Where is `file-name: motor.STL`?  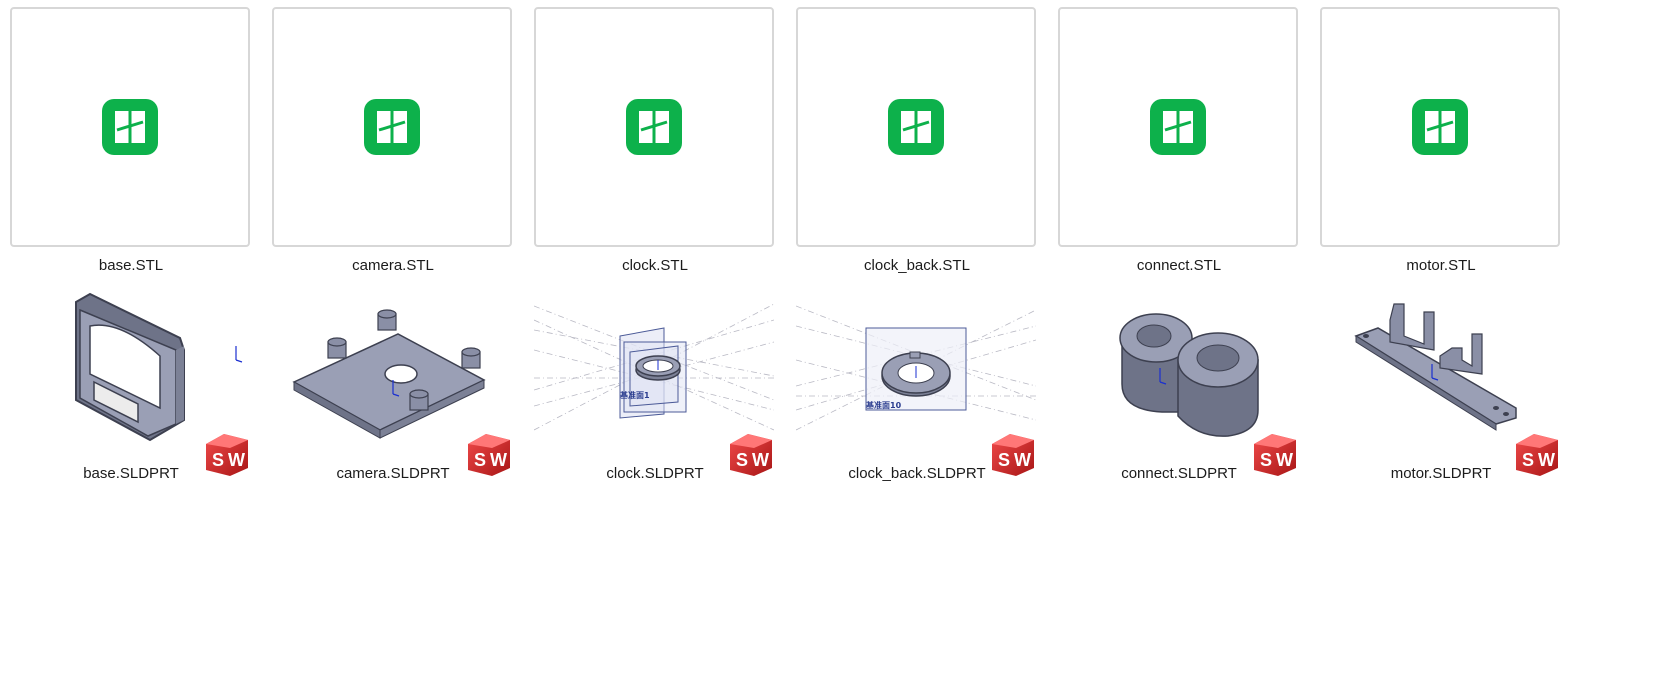
file-name: motor.STL is located at coordinates (1441, 265).